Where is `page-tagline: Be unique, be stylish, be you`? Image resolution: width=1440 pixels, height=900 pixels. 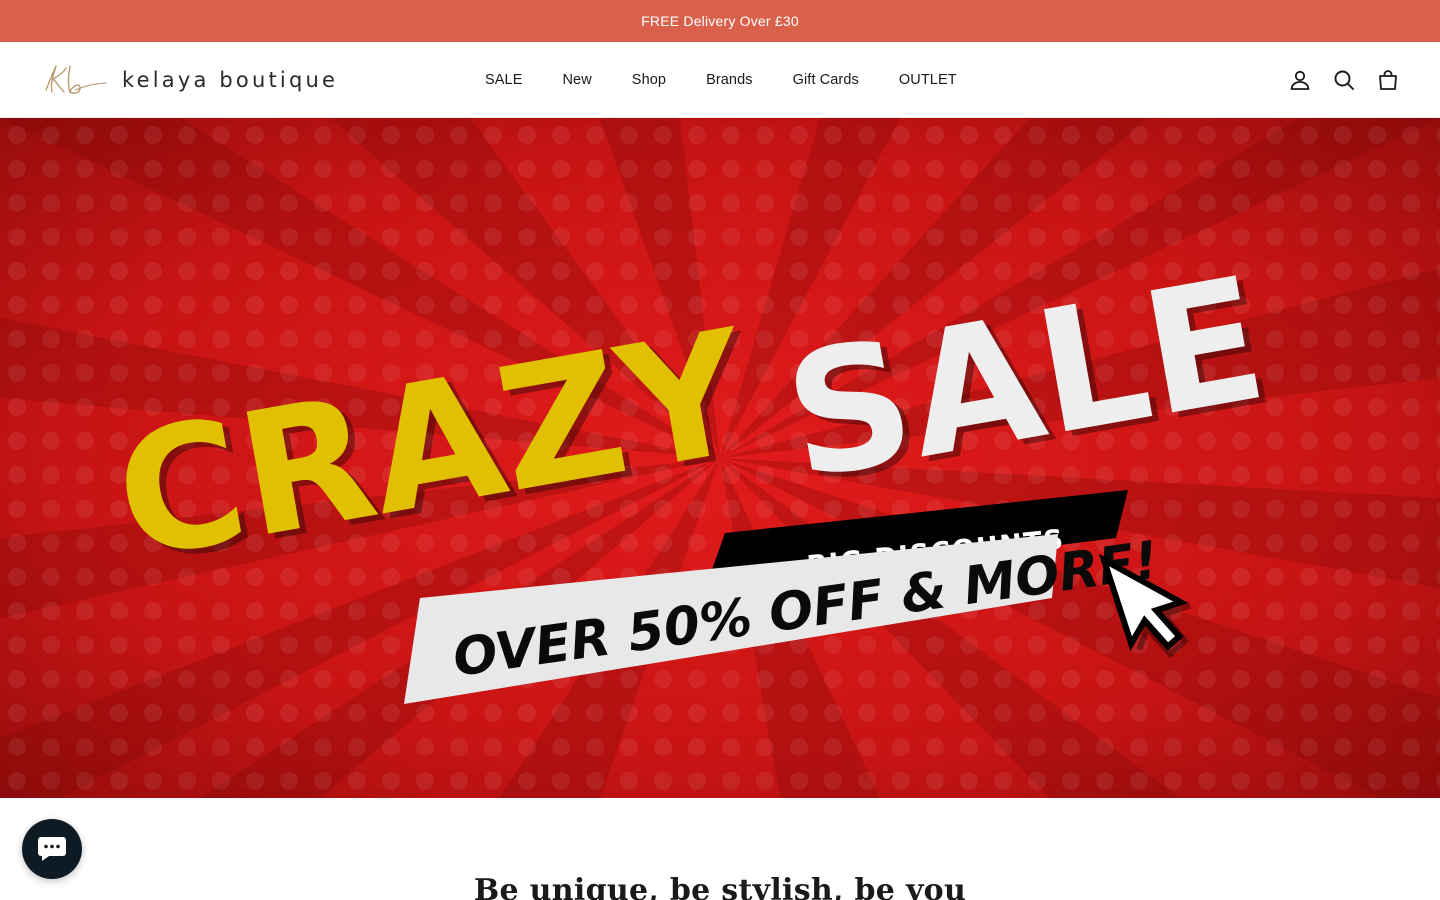 page-tagline: Be unique, be stylish, be you is located at coordinates (720, 886).